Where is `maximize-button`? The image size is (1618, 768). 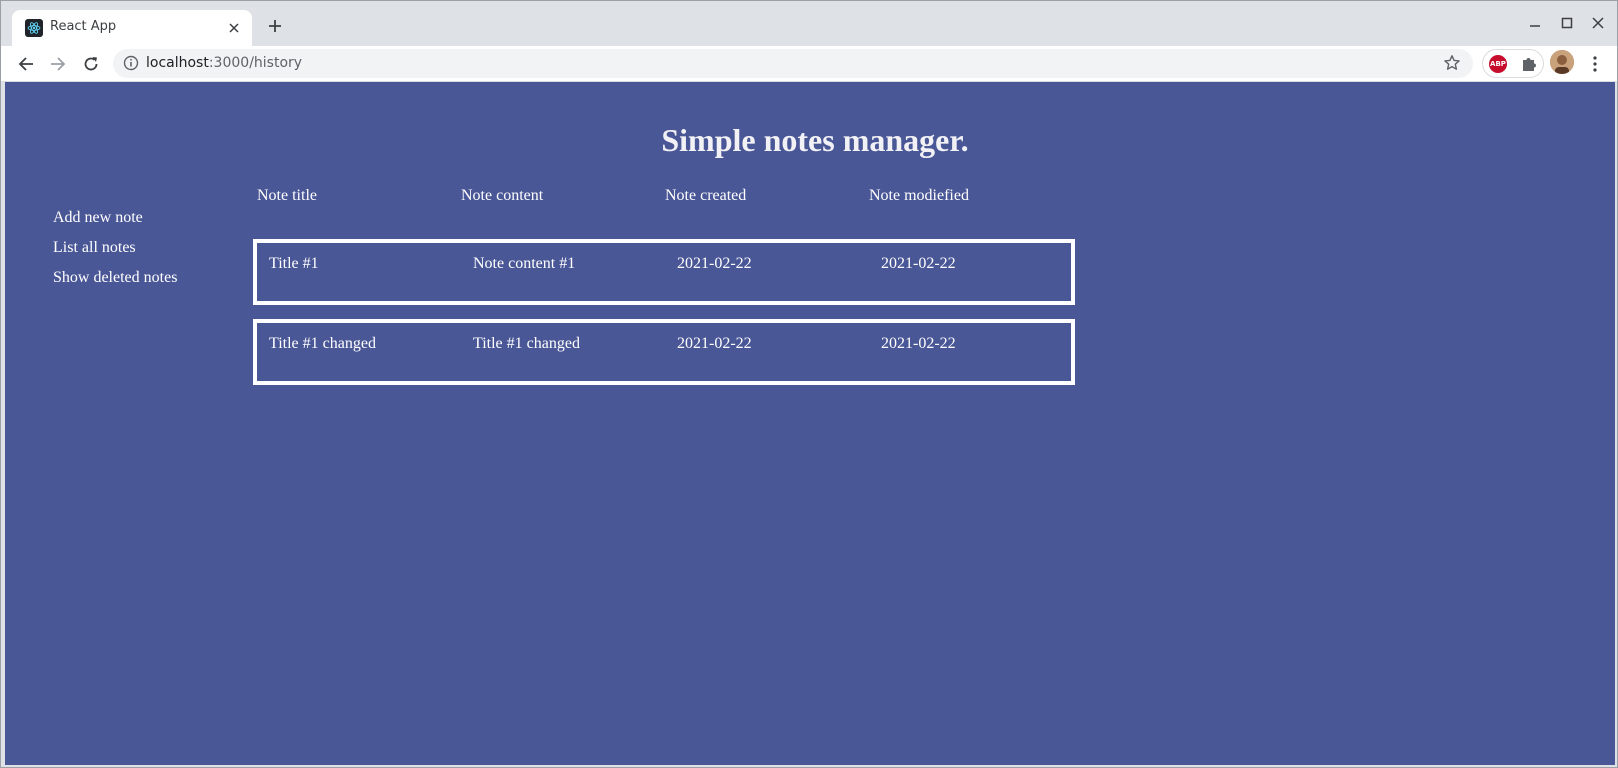
maximize-button is located at coordinates (1567, 23).